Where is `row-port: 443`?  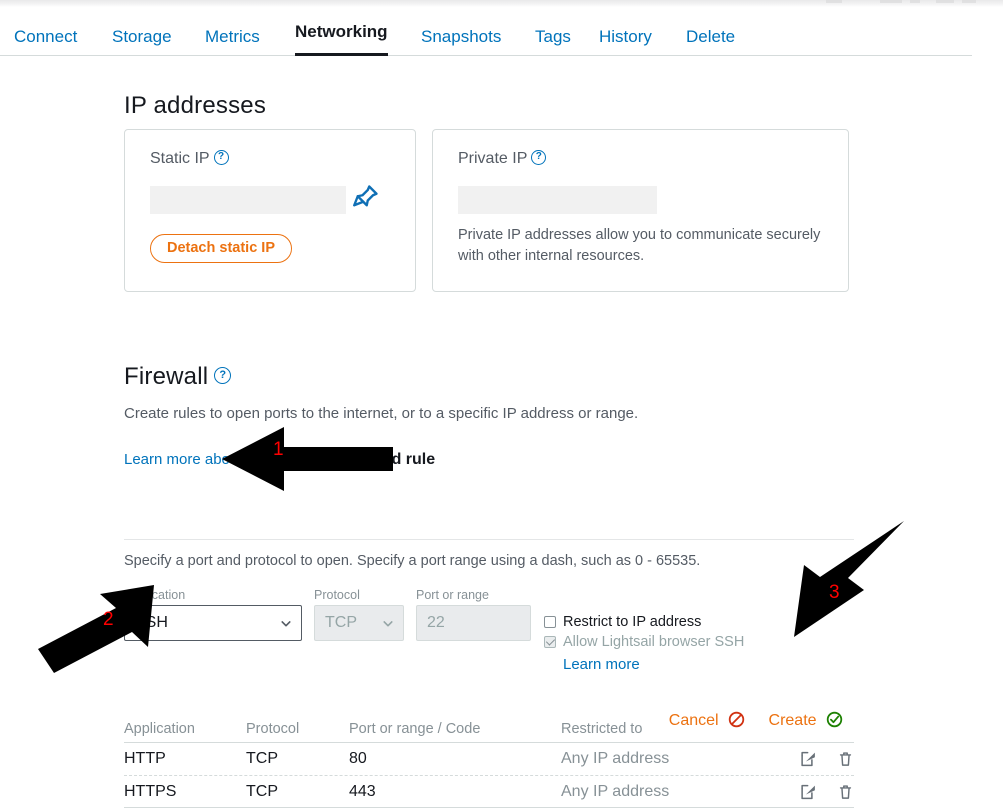
row-port: 443 is located at coordinates (362, 791).